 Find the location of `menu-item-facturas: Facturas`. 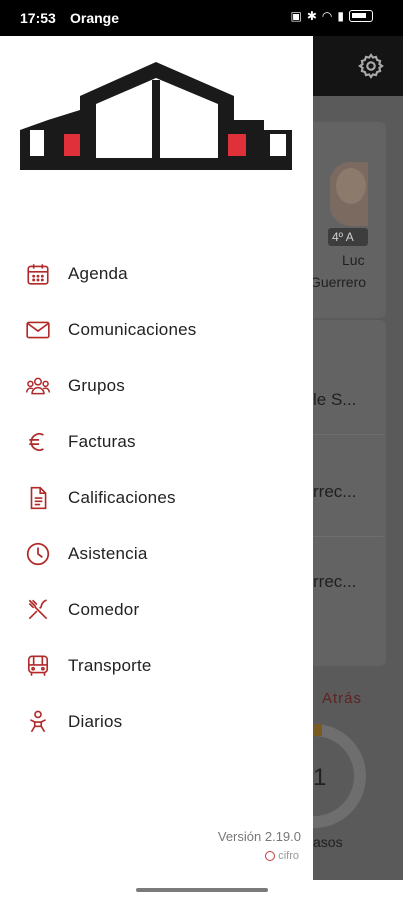

menu-item-facturas: Facturas is located at coordinates (156, 442).